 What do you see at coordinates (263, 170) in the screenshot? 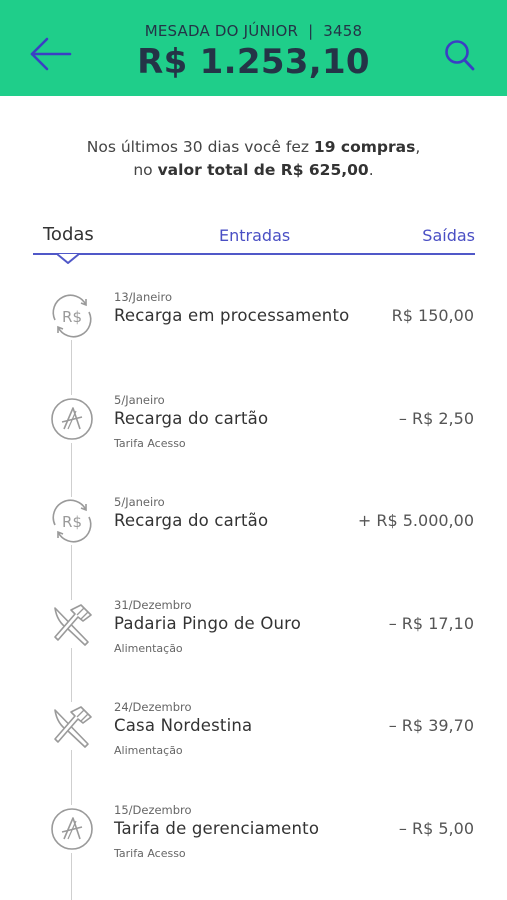
I see `total-value: valor total de R$ 625,00` at bounding box center [263, 170].